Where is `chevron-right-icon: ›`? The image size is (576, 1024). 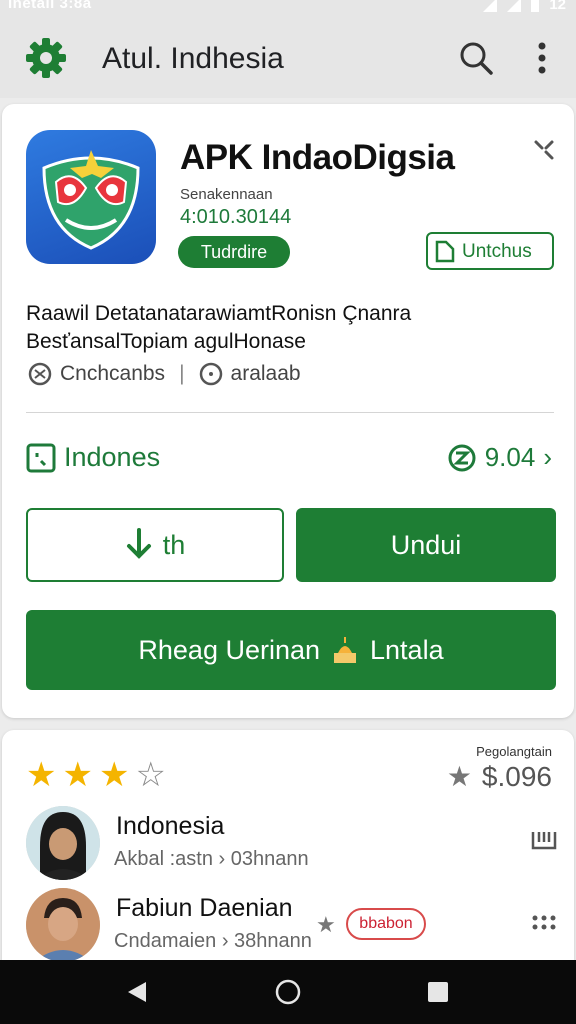
chevron-right-icon: › is located at coordinates (547, 457).